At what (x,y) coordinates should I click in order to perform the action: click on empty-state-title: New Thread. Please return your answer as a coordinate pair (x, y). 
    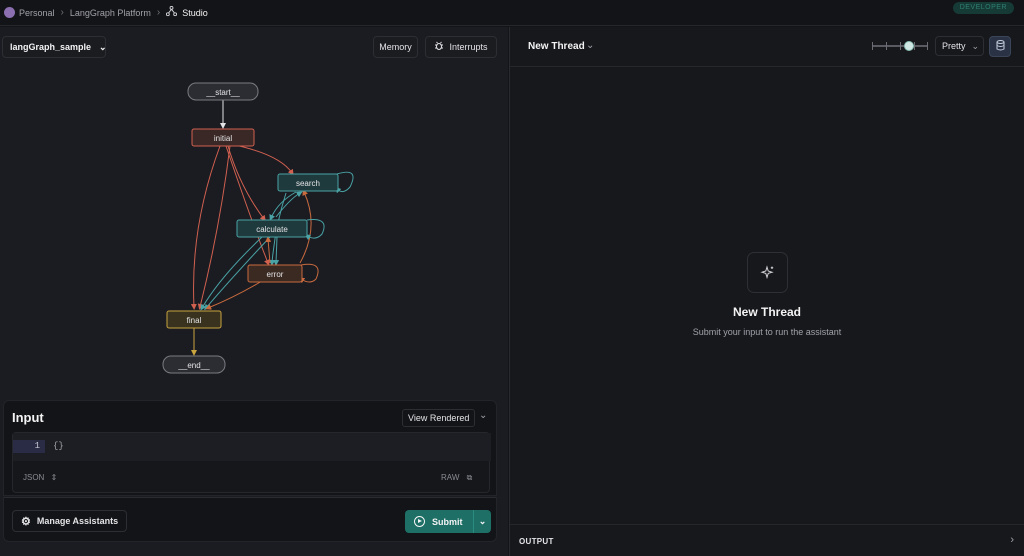
    Looking at the image, I should click on (766, 312).